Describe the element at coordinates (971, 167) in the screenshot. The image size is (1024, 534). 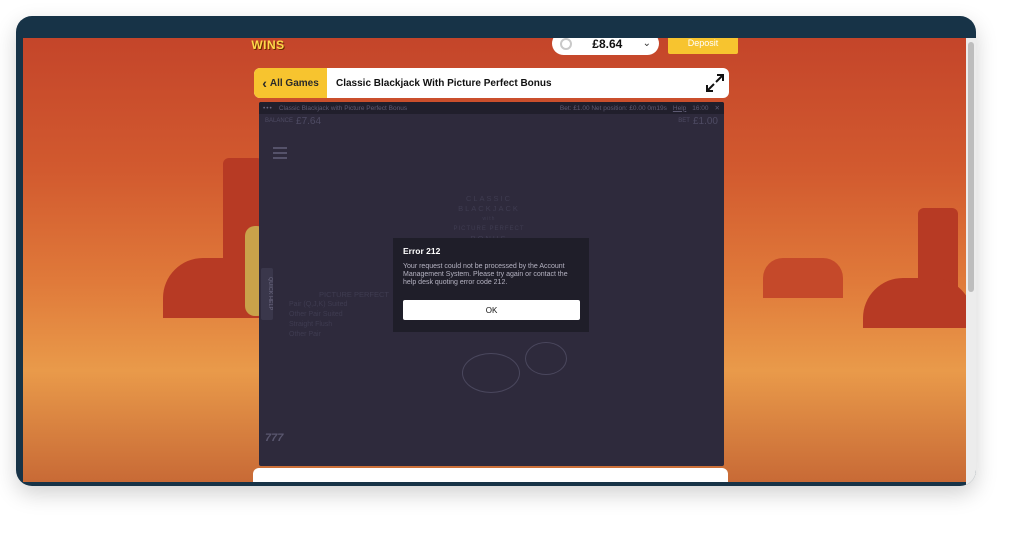
I see `scrollbar-thumb` at that location.